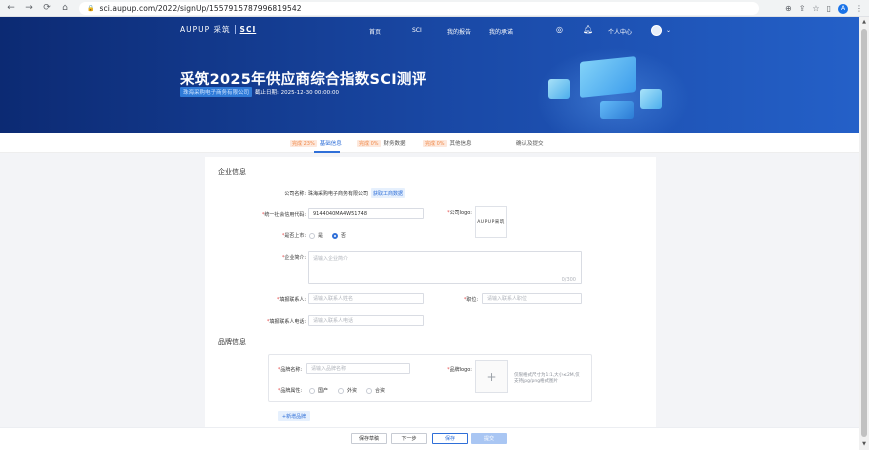  Describe the element at coordinates (321, 236) in the screenshot. I see `radio-label: 是` at that location.